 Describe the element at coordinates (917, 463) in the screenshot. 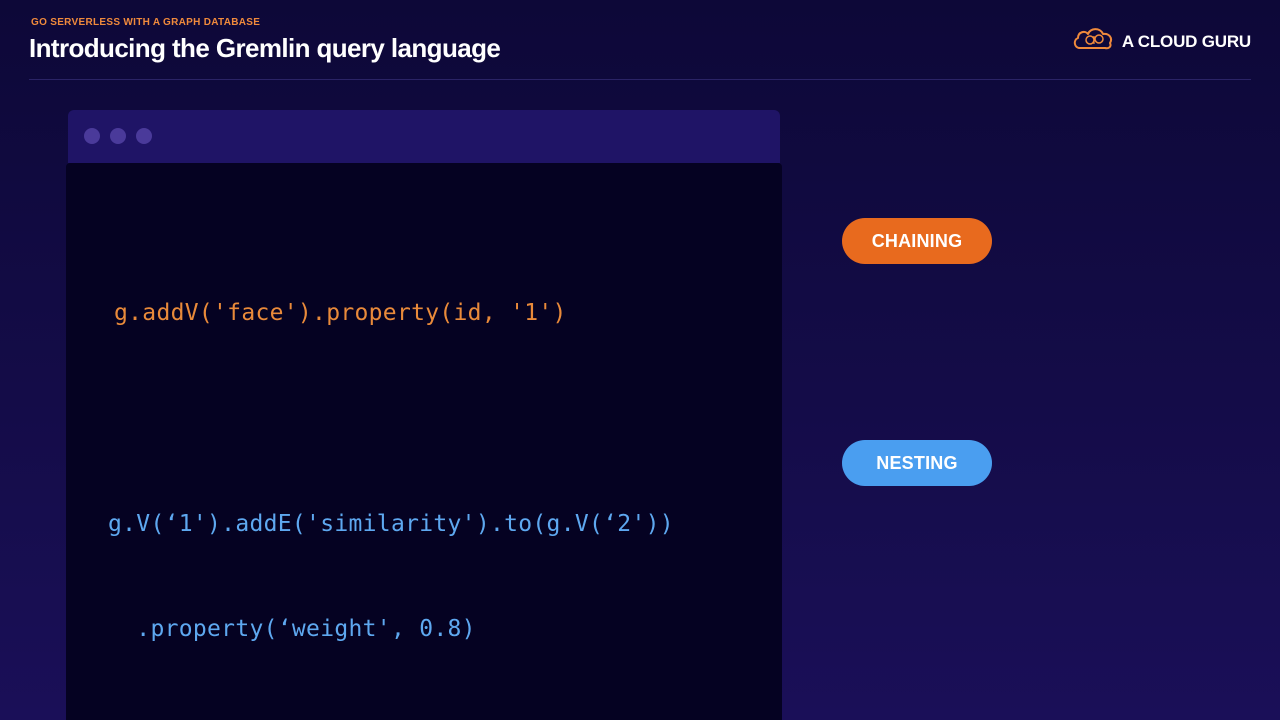

I see `nesting-badge: NESTING` at that location.